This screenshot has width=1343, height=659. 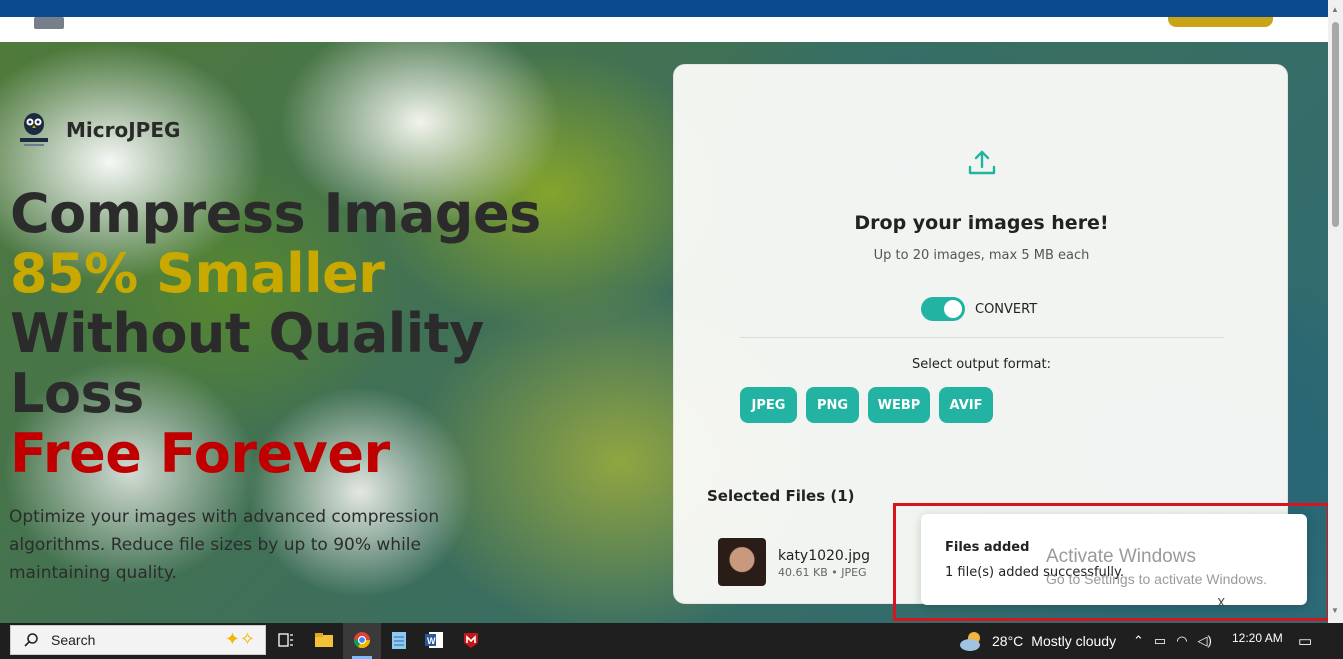 What do you see at coordinates (981, 223) in the screenshot?
I see `drop-title: Drop your images here!` at bounding box center [981, 223].